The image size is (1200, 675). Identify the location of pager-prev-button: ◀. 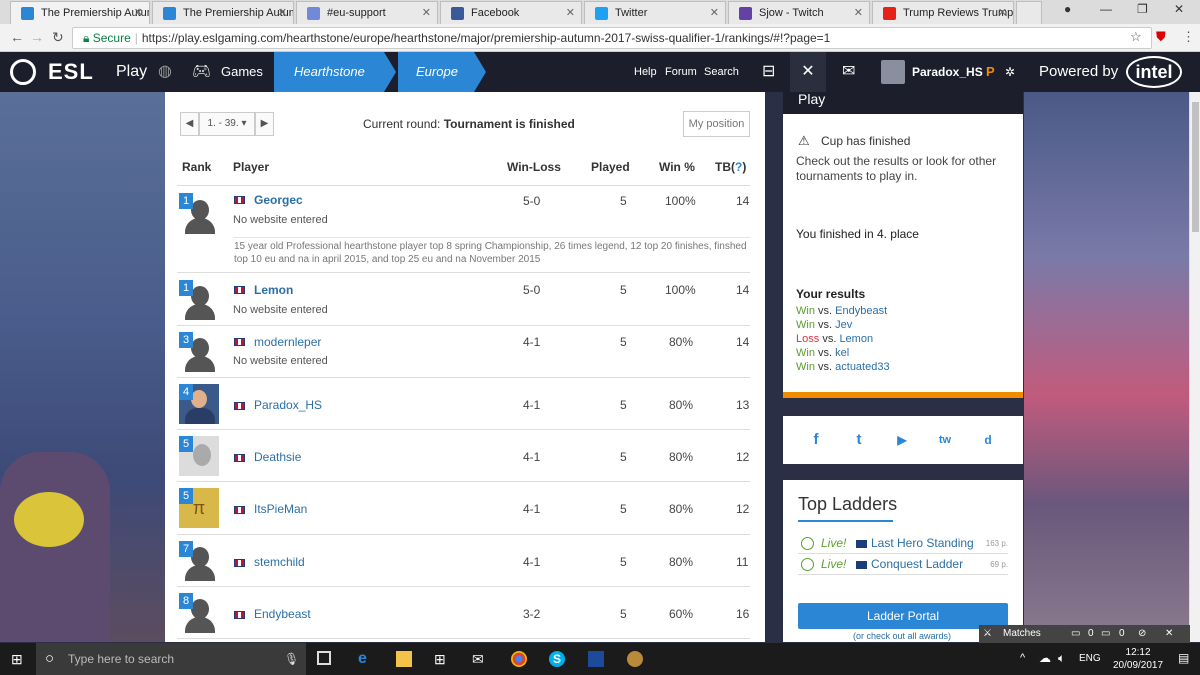
(189, 124).